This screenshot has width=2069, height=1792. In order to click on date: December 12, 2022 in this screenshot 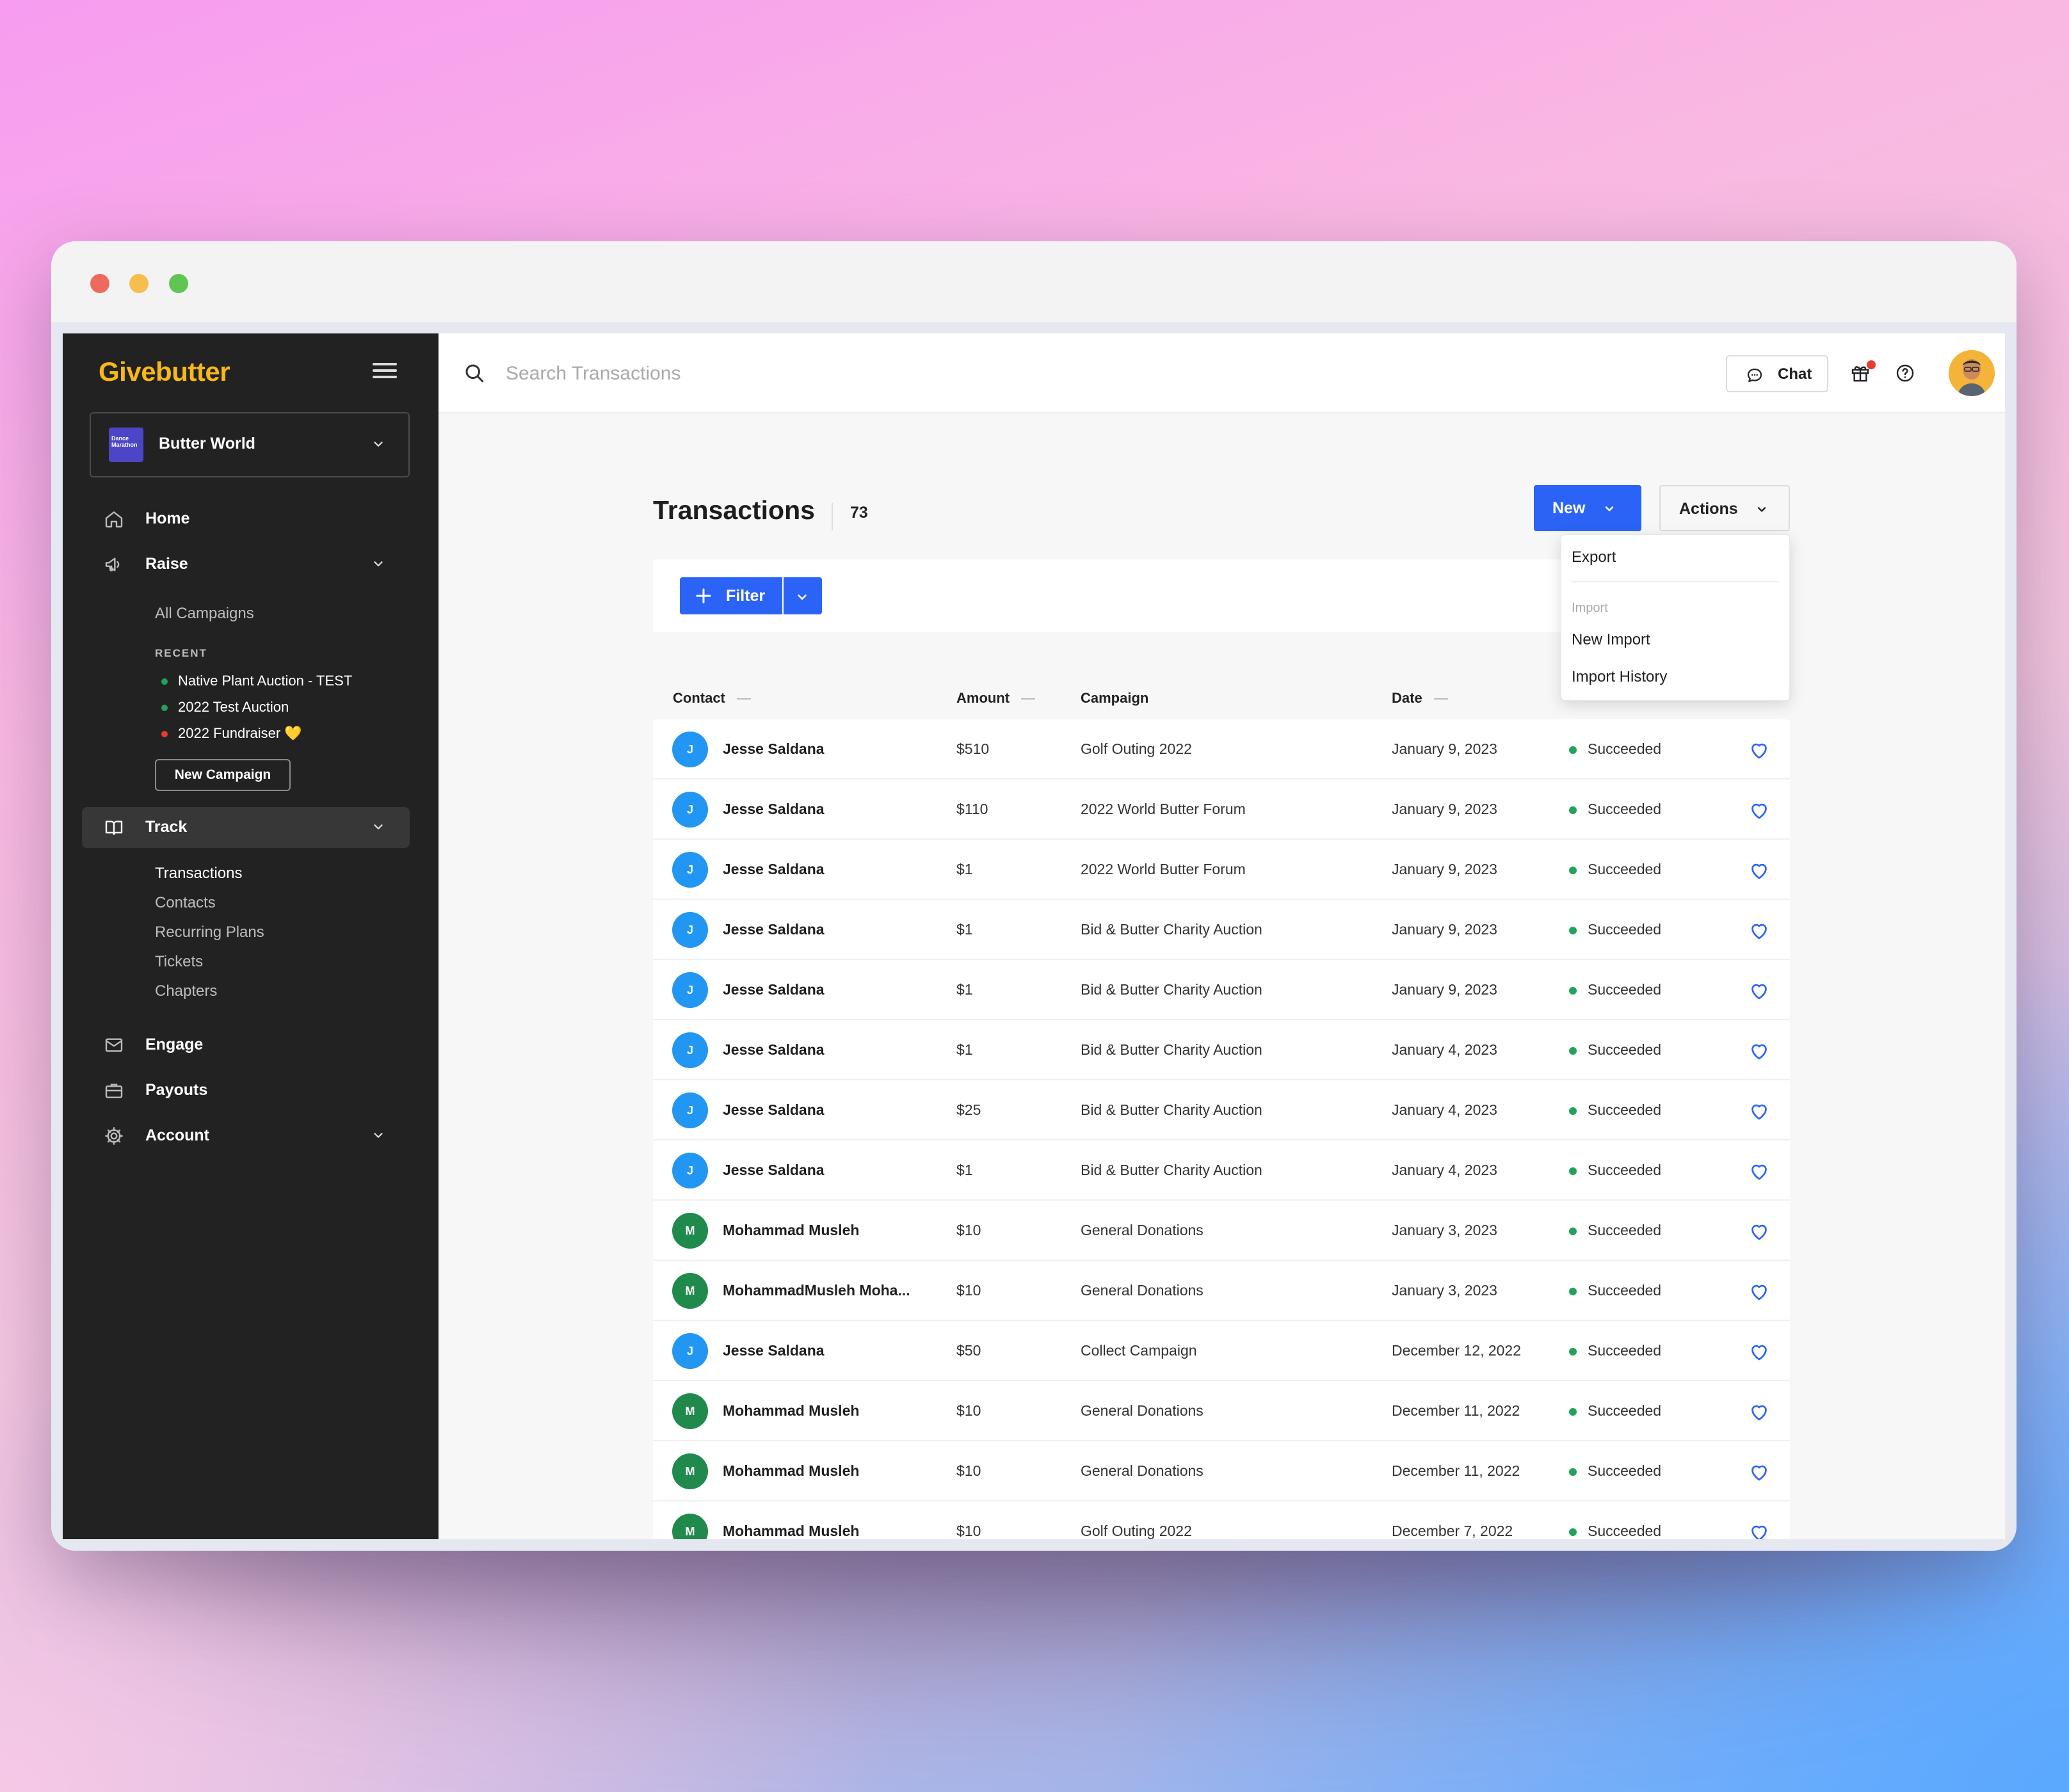, I will do `click(1457, 1350)`.